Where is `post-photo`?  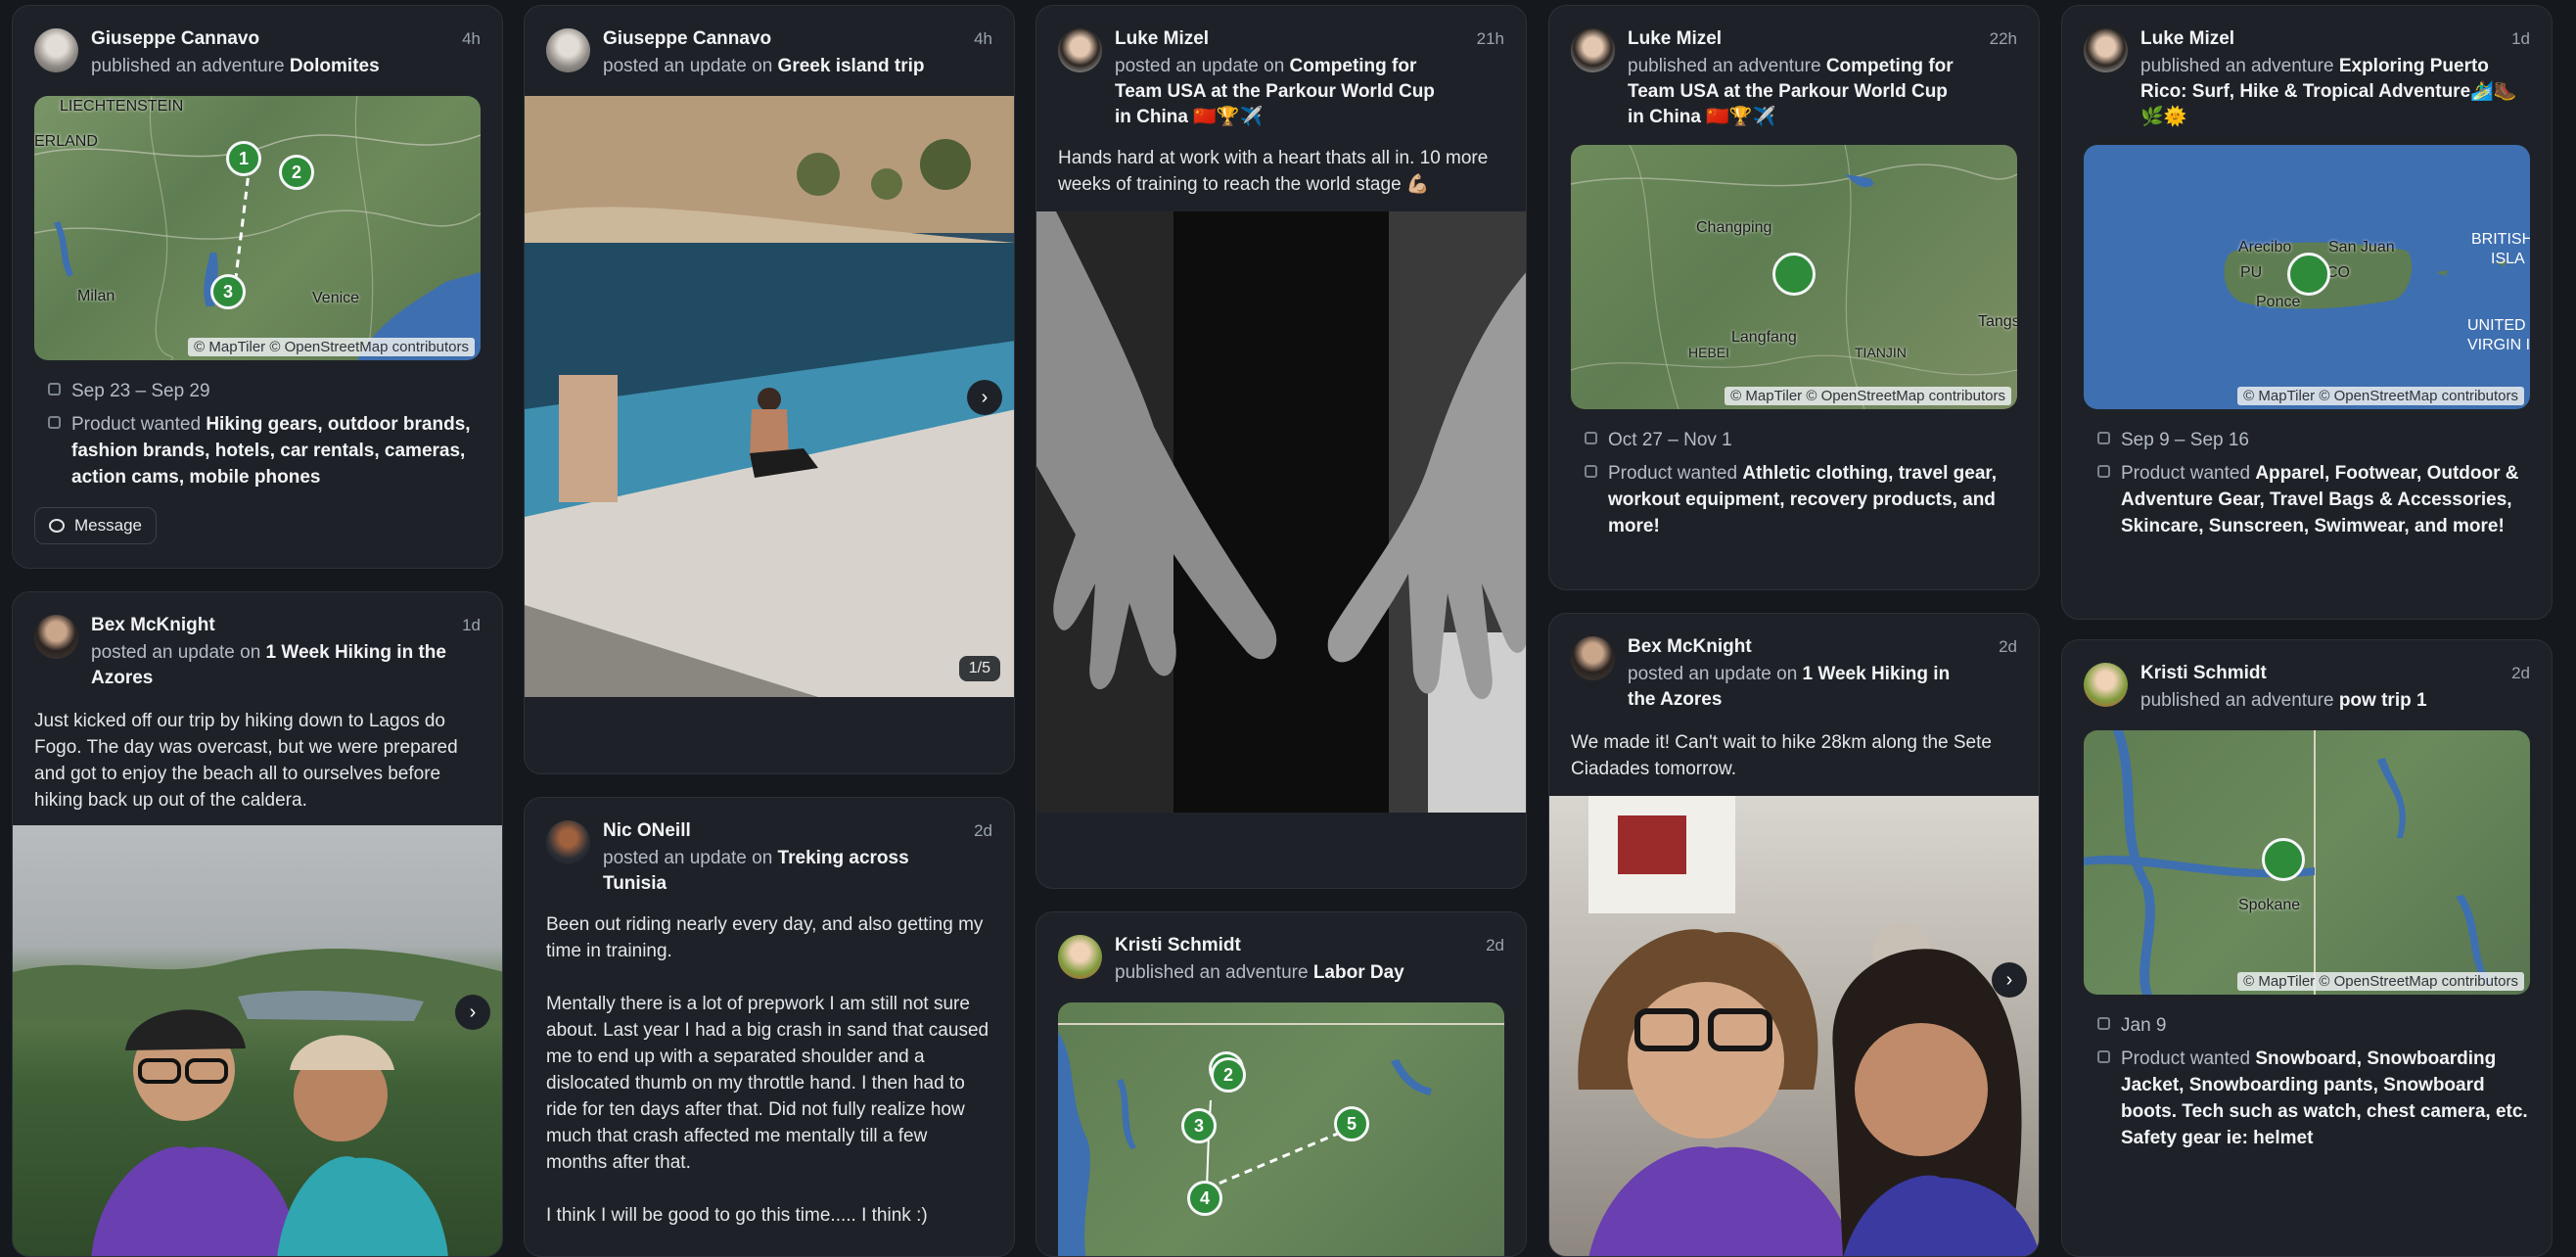
post-photo is located at coordinates (1281, 512).